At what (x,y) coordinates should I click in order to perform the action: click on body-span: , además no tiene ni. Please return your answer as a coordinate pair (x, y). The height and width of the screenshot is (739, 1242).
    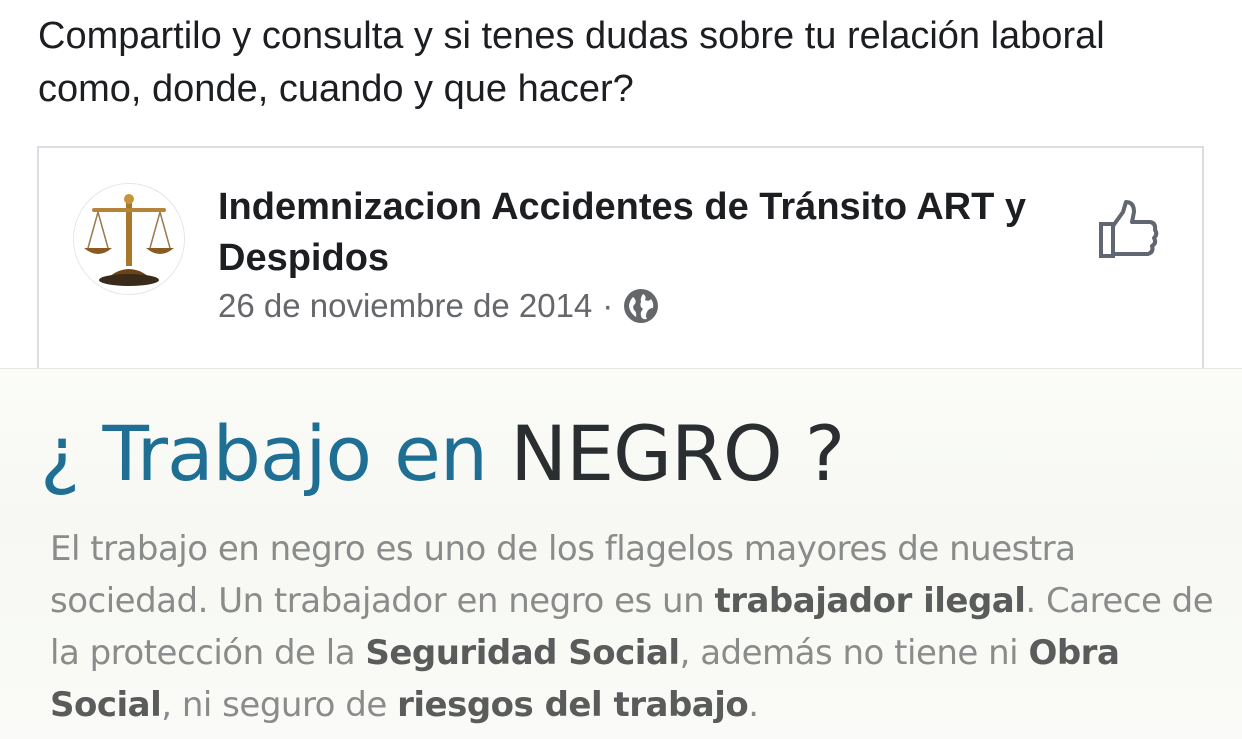
    Looking at the image, I should click on (854, 653).